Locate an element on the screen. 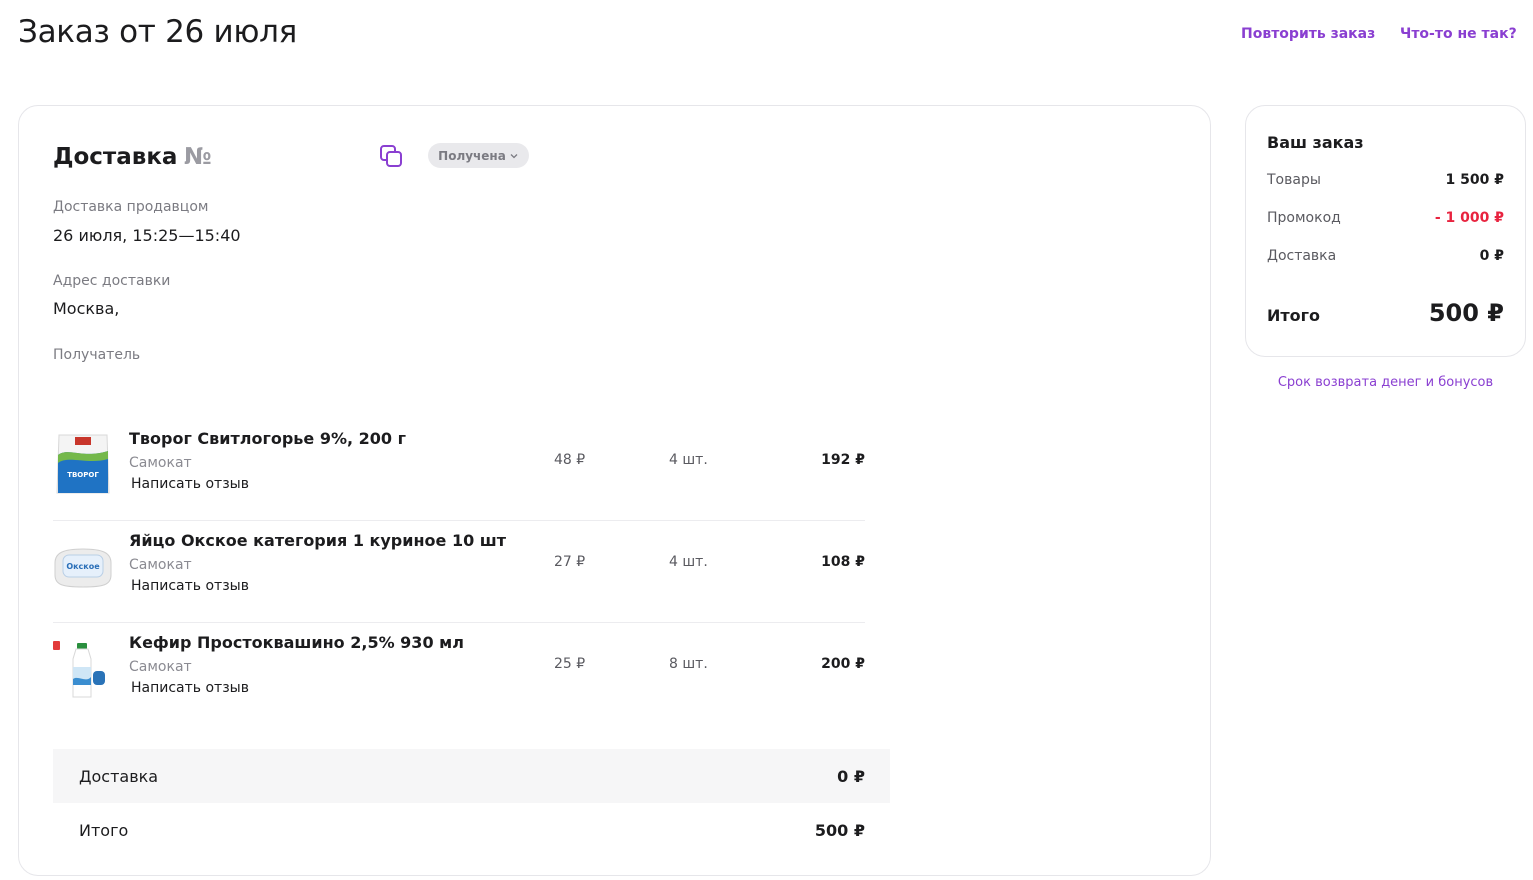 This screenshot has height=880, width=1533. page-title: Заказ от 26 июля is located at coordinates (158, 32).